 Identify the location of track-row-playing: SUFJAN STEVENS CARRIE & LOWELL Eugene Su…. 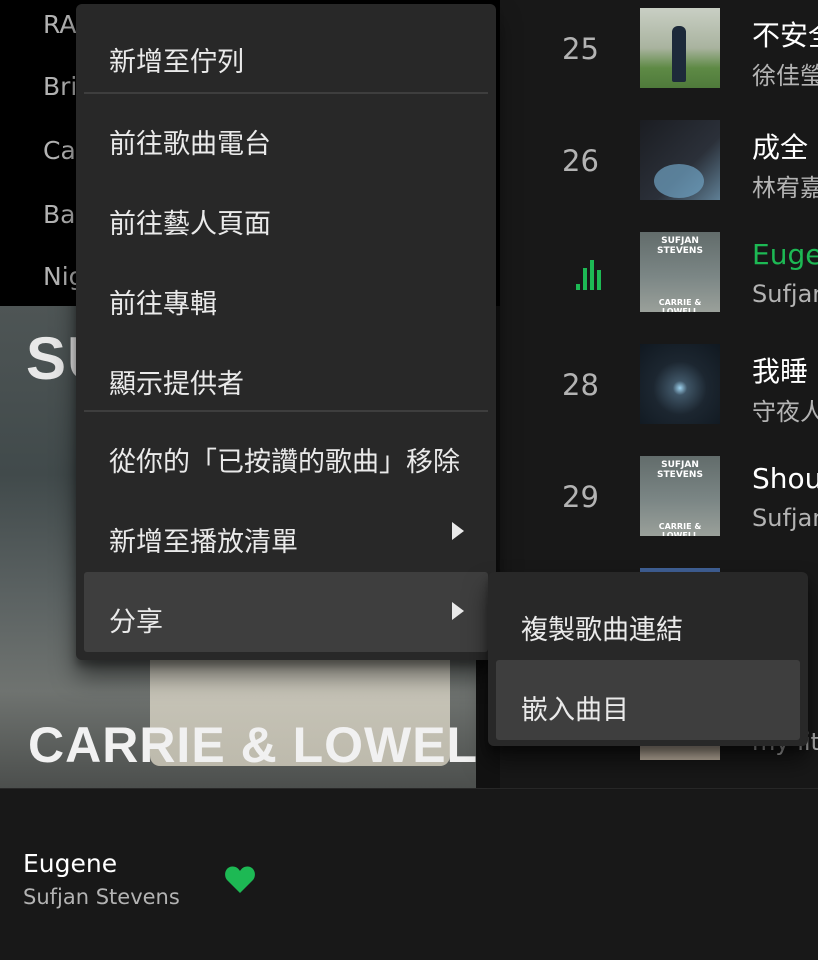
(659, 280).